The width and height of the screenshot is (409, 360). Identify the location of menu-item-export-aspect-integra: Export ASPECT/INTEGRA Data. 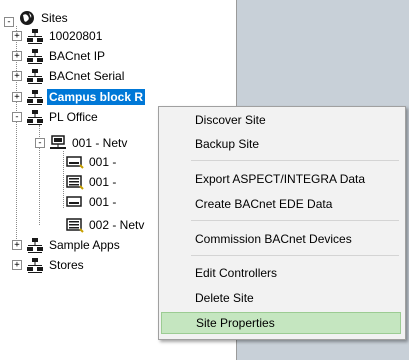
(281, 179).